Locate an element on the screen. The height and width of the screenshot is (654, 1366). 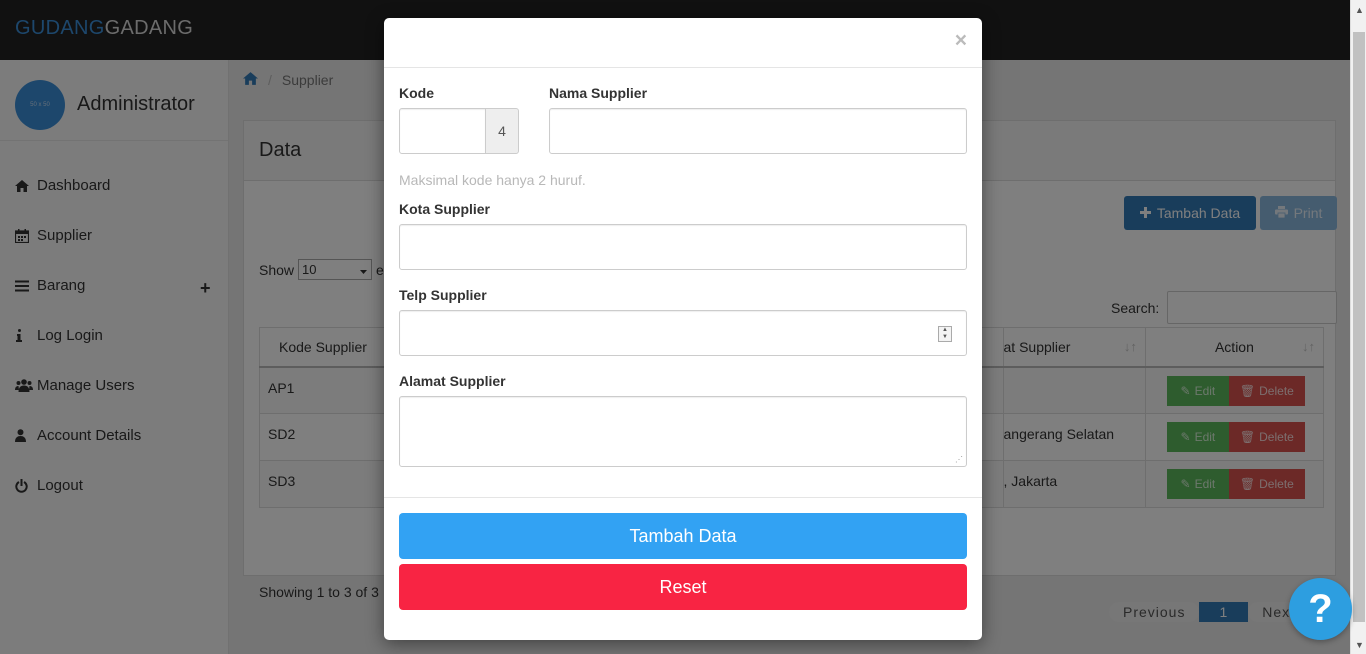
page-scrollbar: ▲ ▼ is located at coordinates (1358, 327).